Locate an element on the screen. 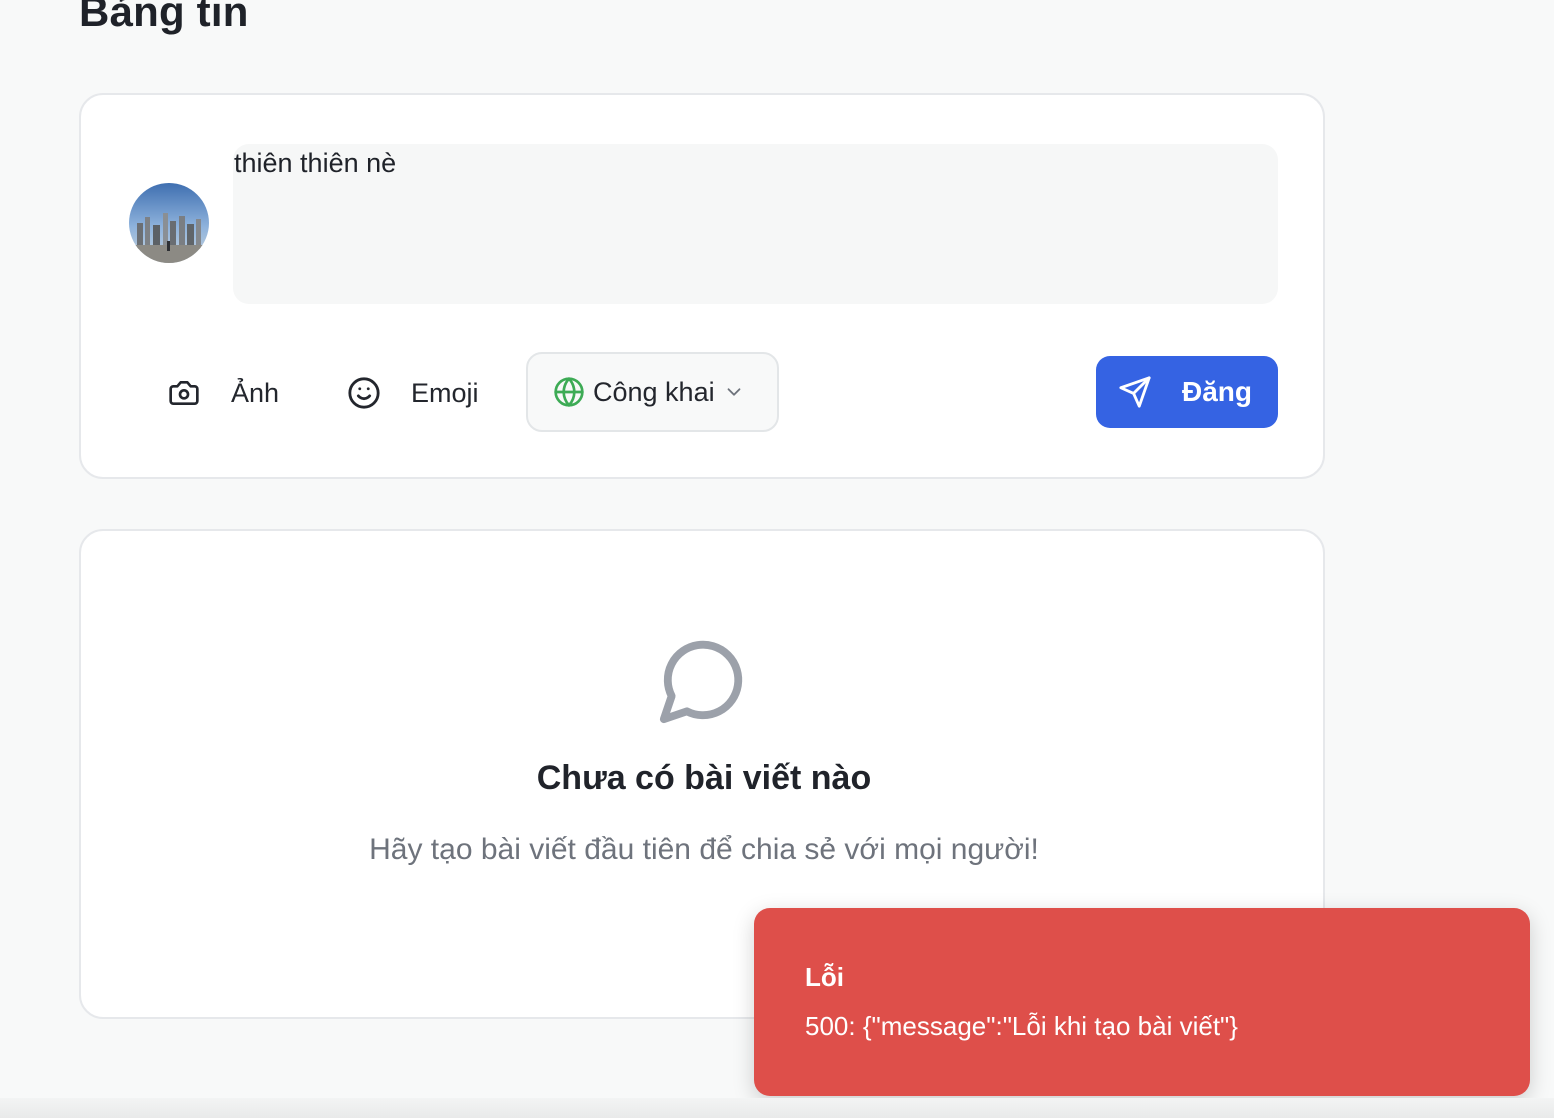 The height and width of the screenshot is (1118, 1554). avatar is located at coordinates (169, 223).